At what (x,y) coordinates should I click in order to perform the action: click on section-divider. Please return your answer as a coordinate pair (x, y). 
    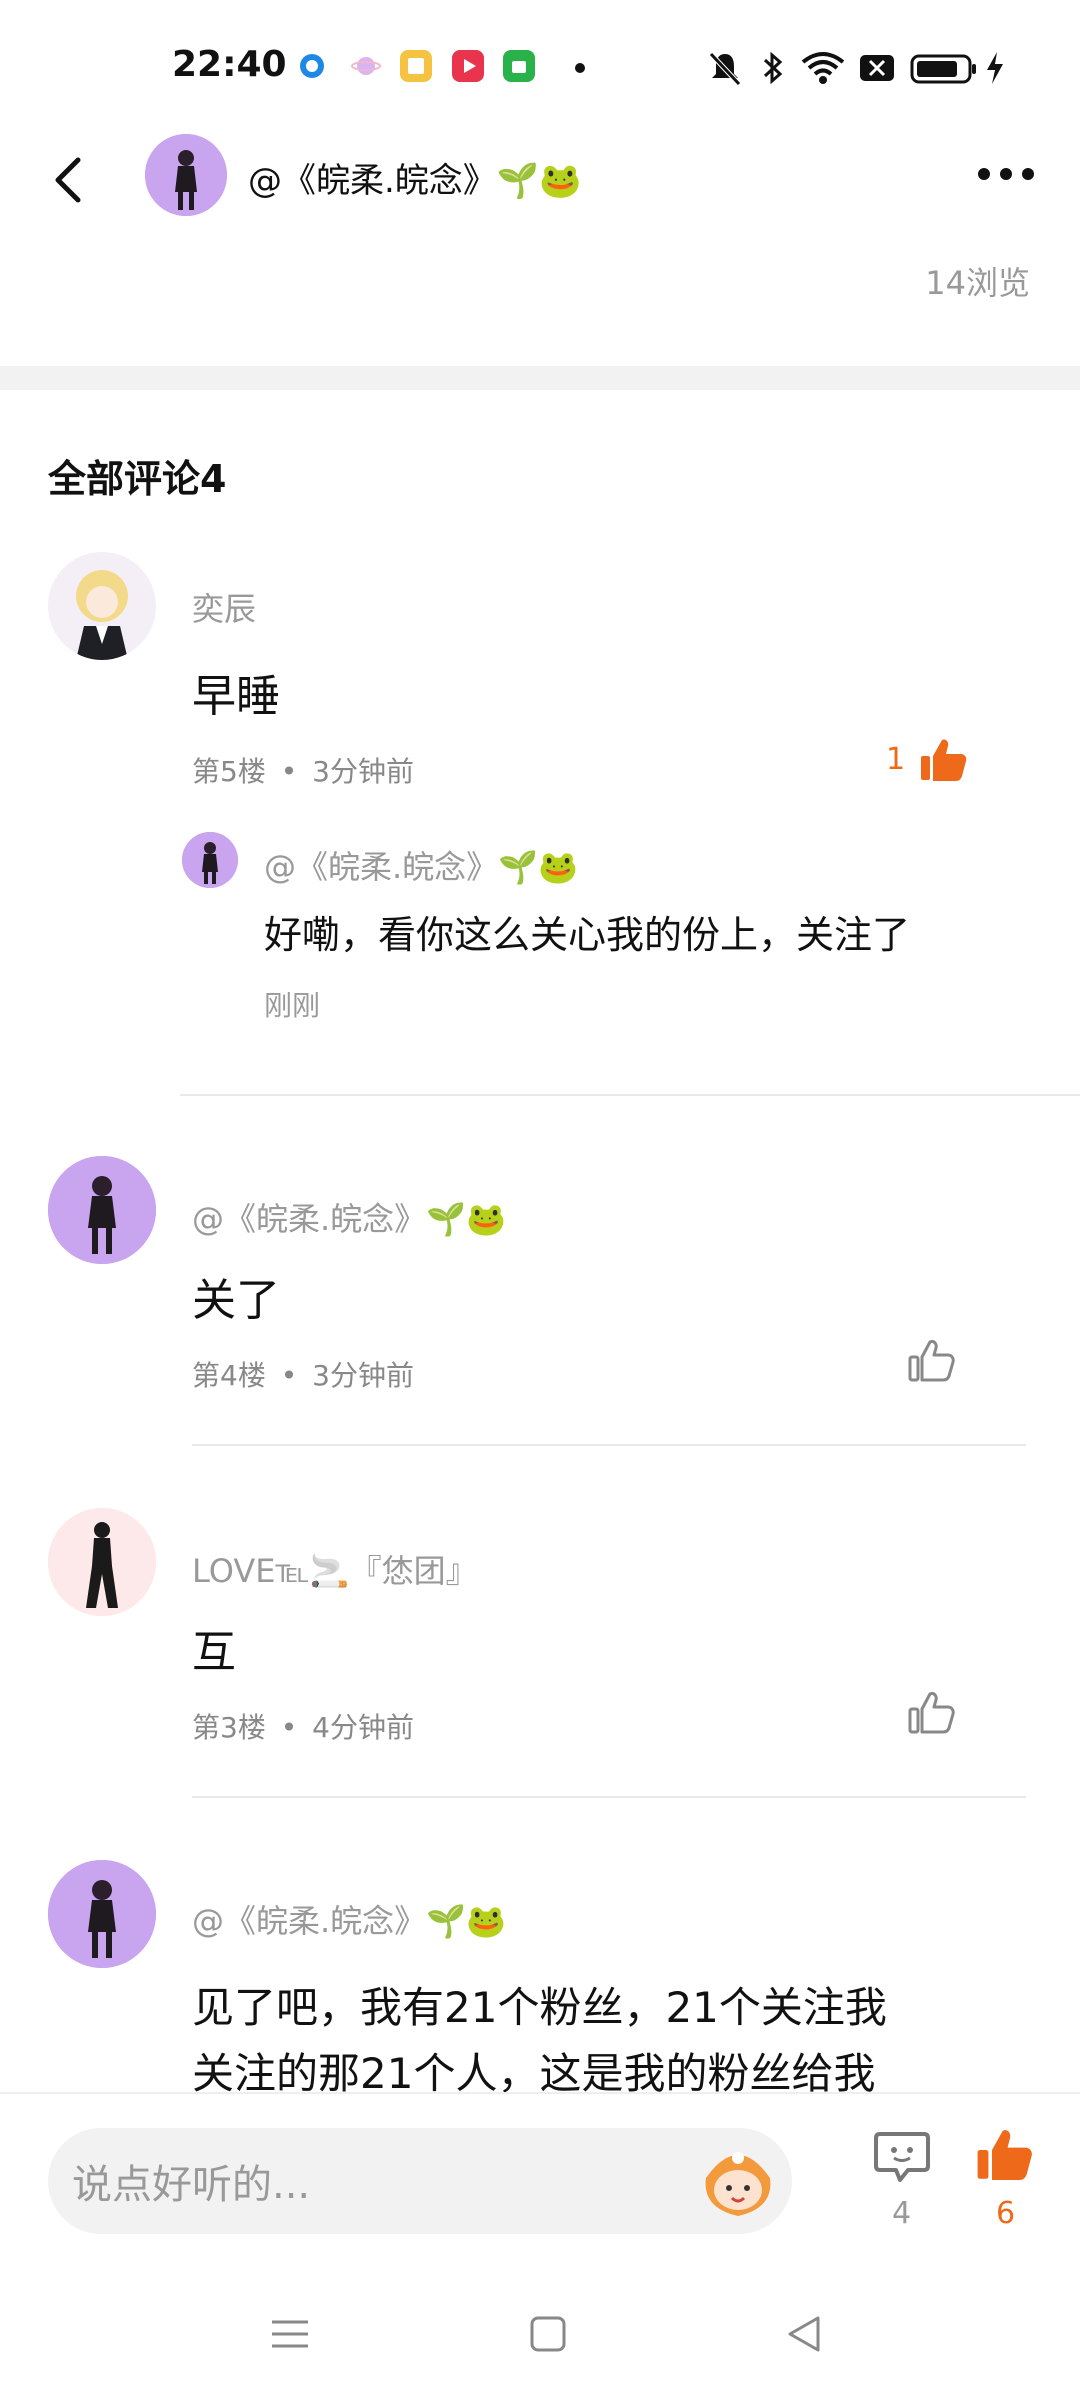
    Looking at the image, I should click on (540, 378).